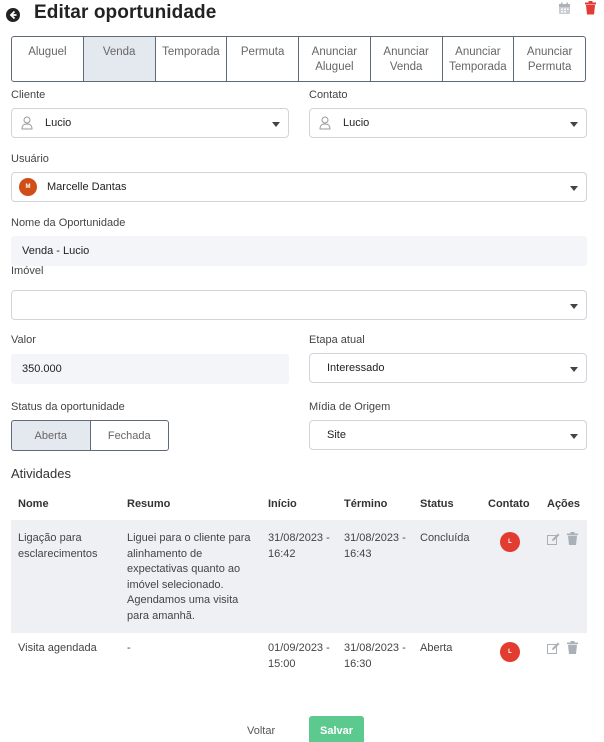  Describe the element at coordinates (299, 187) in the screenshot. I see `usuario-select: M Marcelle Dantas` at that location.